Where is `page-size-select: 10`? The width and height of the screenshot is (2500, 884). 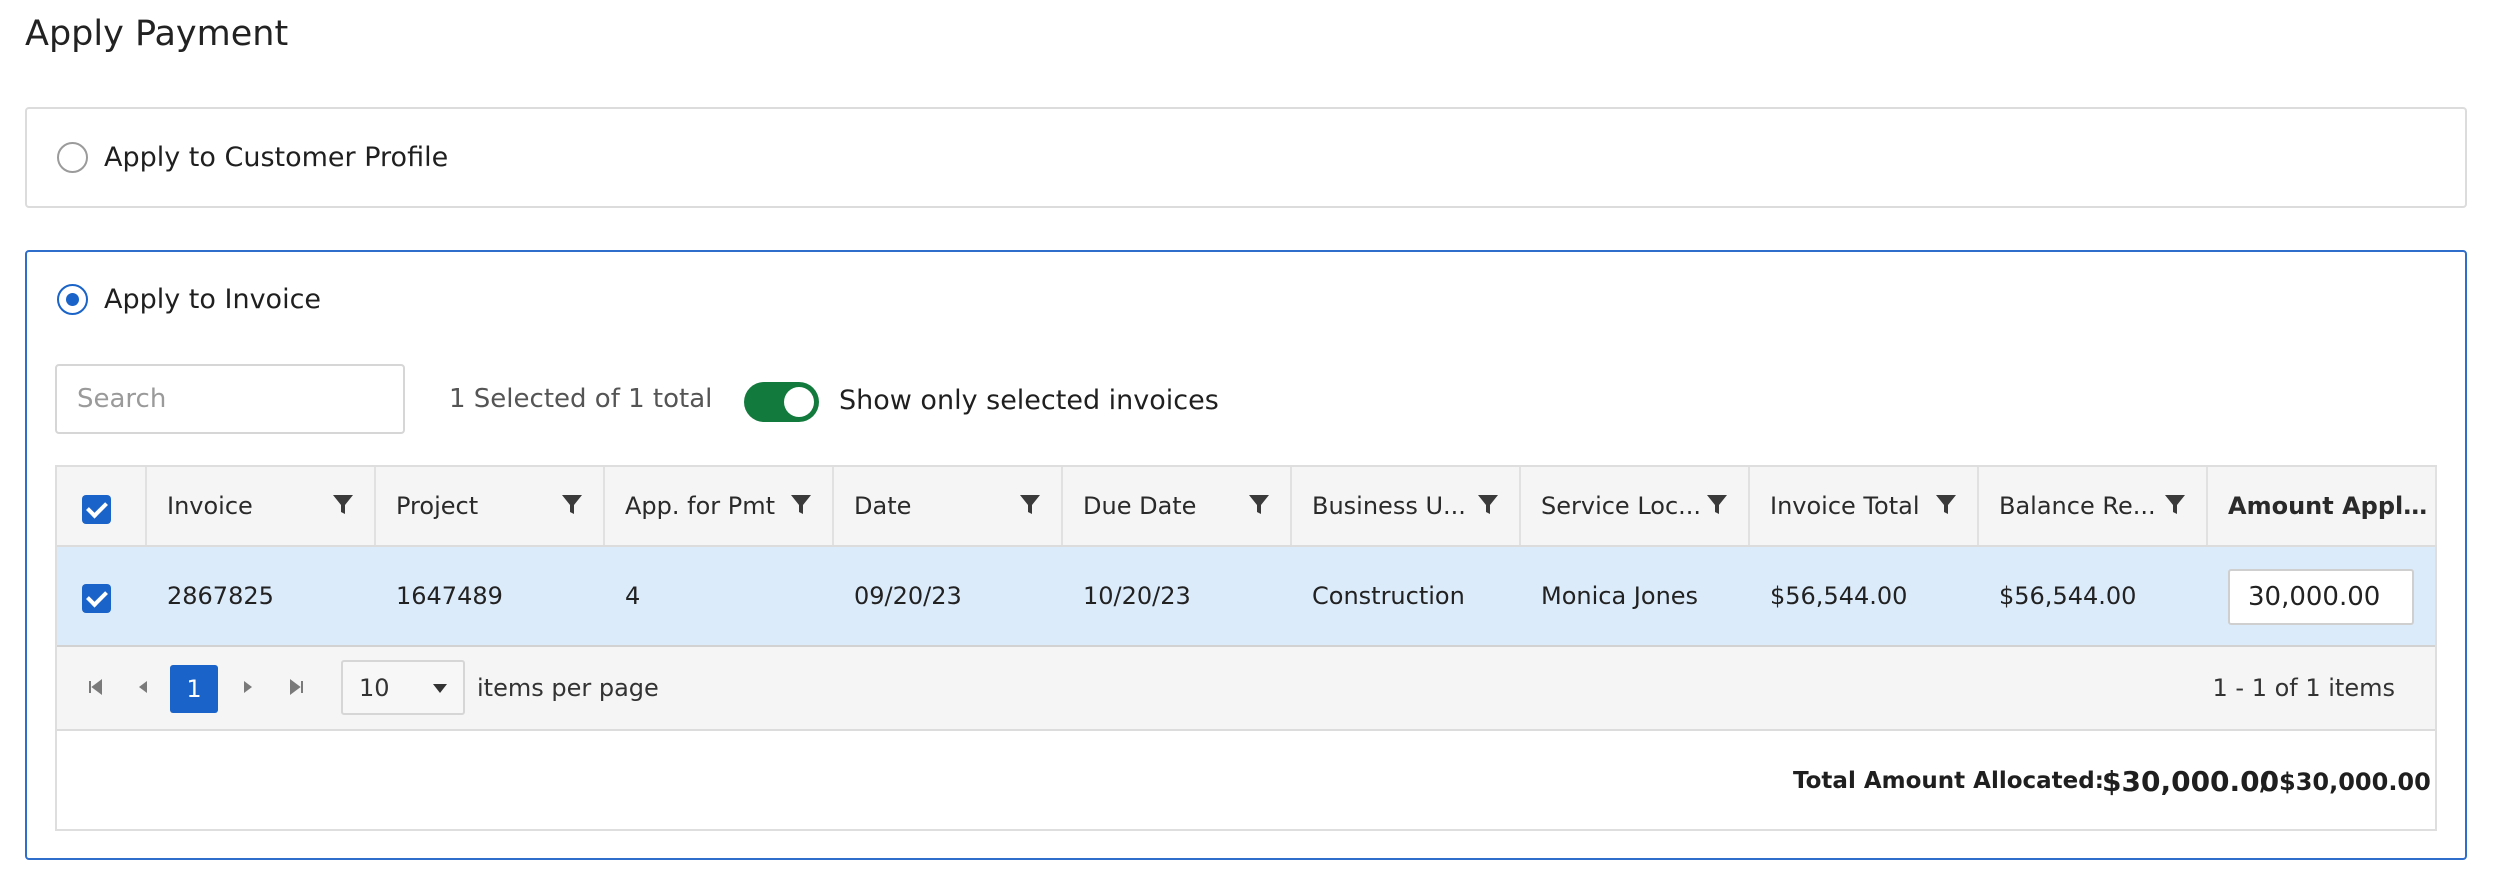
page-size-select: 10 is located at coordinates (403, 687).